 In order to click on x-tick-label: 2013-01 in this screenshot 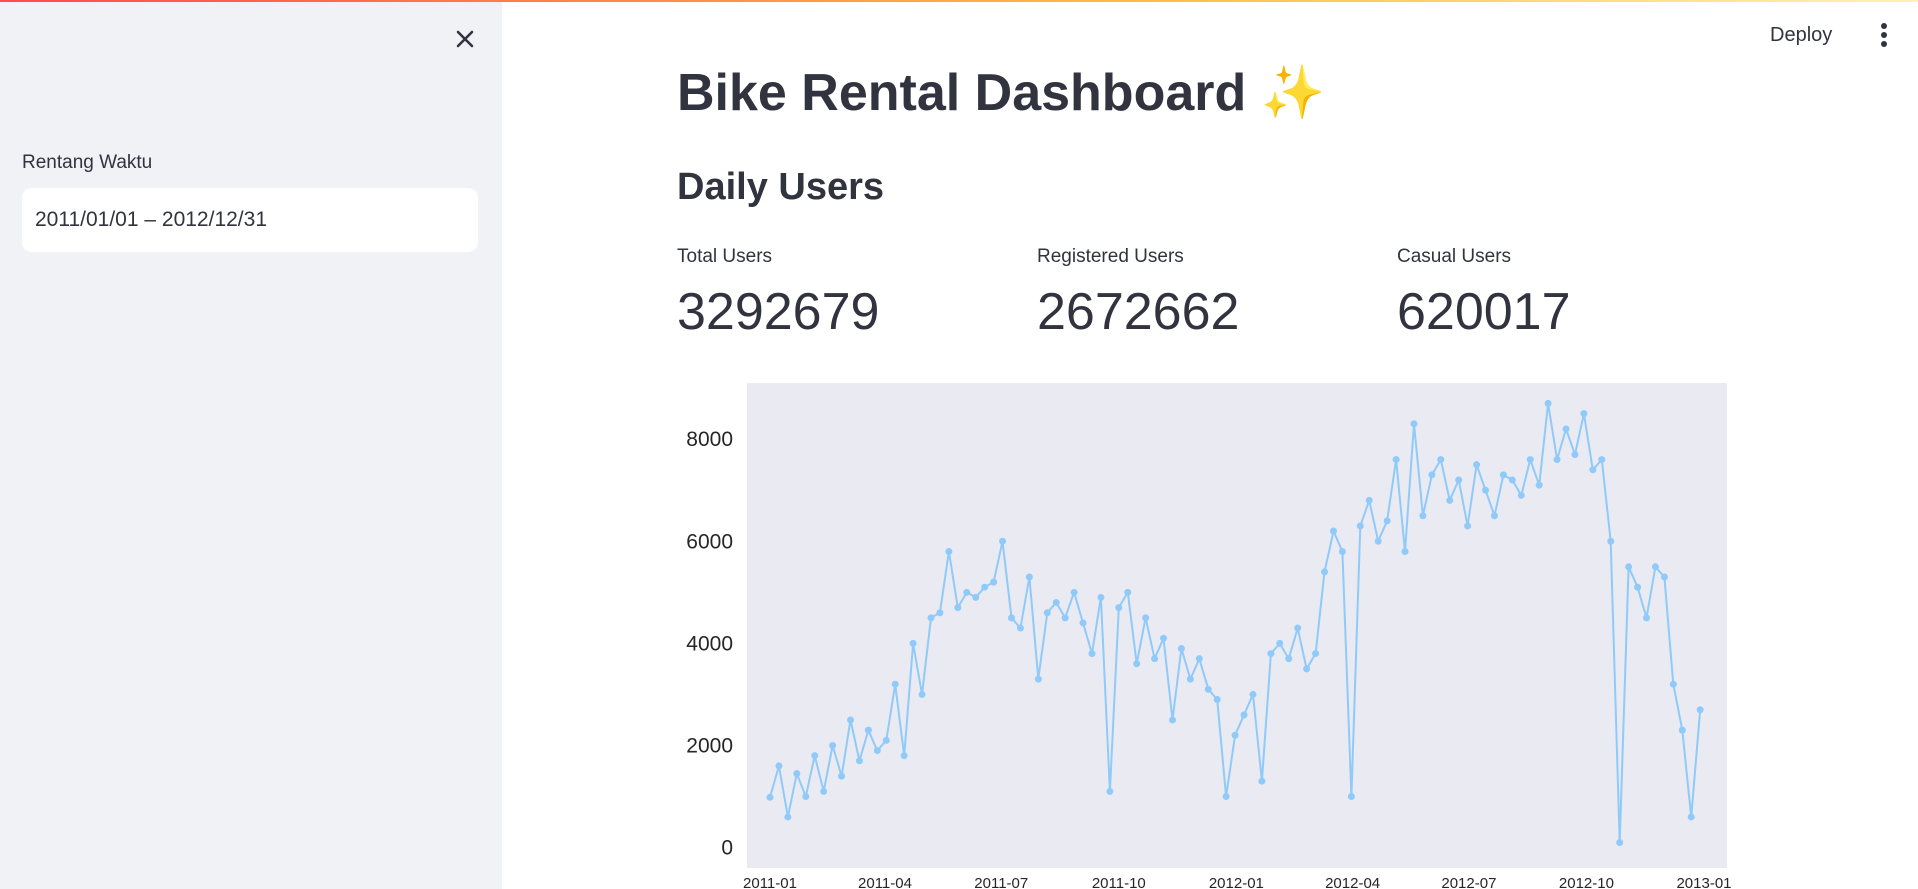, I will do `click(1703, 882)`.